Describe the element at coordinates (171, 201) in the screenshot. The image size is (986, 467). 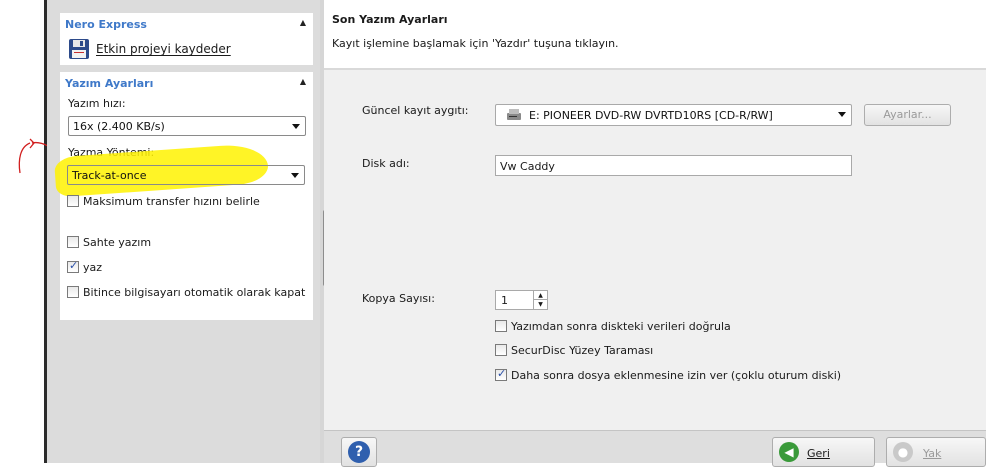
I see `max-transfer-label: Maksimum transfer hızını belirle` at that location.